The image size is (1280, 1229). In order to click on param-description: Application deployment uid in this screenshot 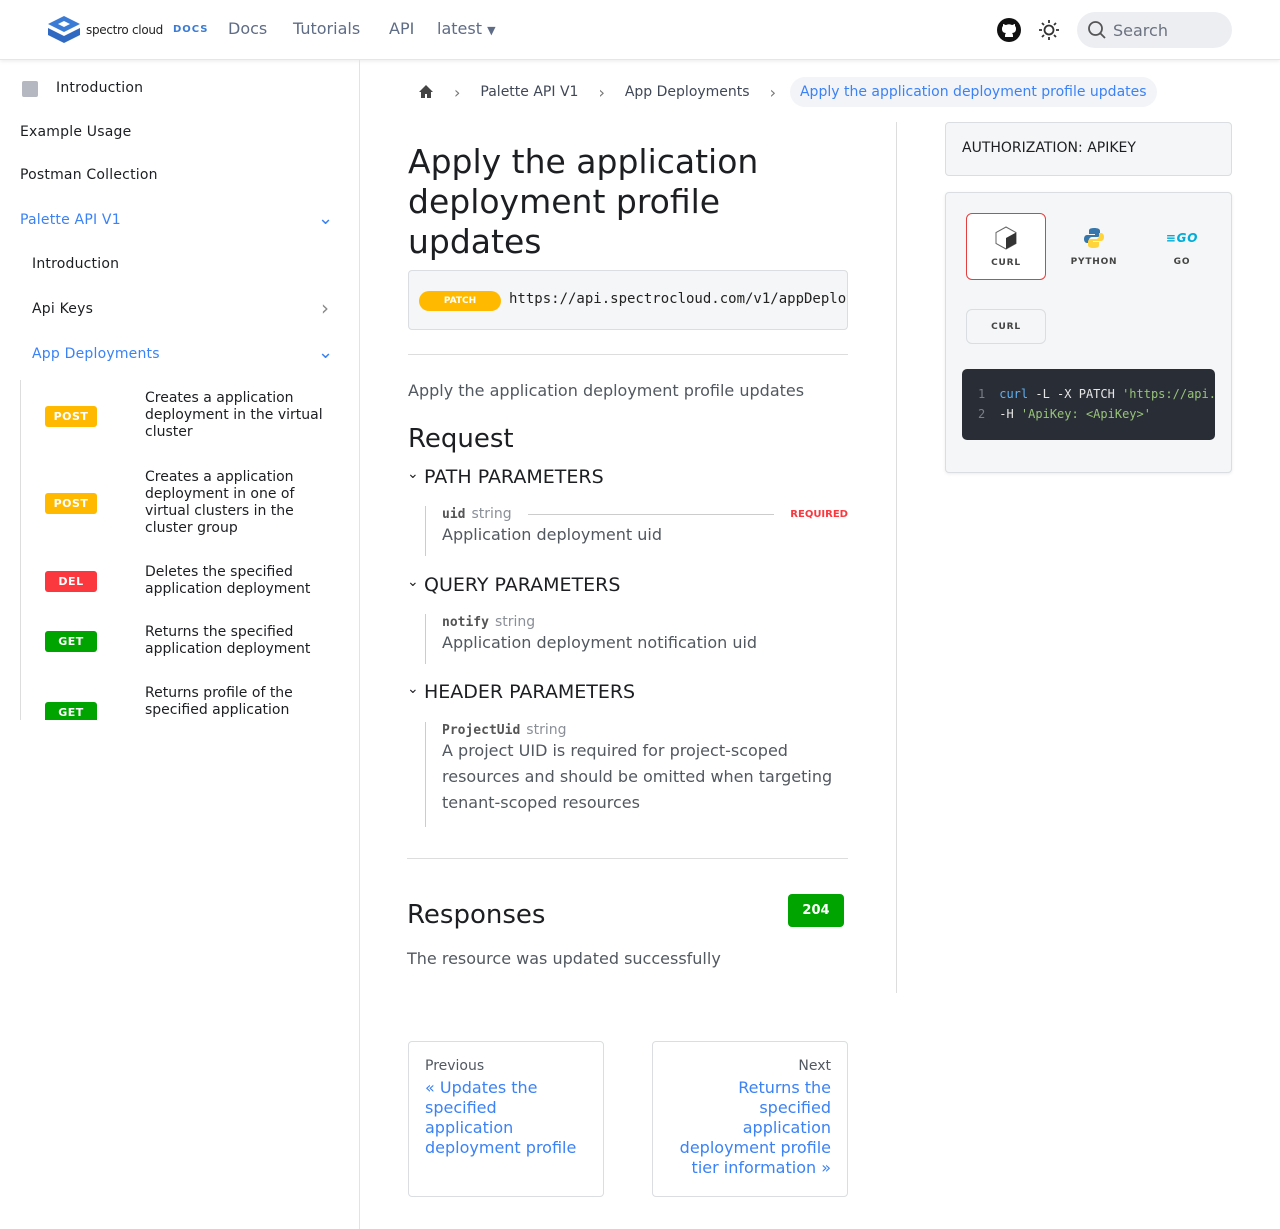, I will do `click(552, 534)`.